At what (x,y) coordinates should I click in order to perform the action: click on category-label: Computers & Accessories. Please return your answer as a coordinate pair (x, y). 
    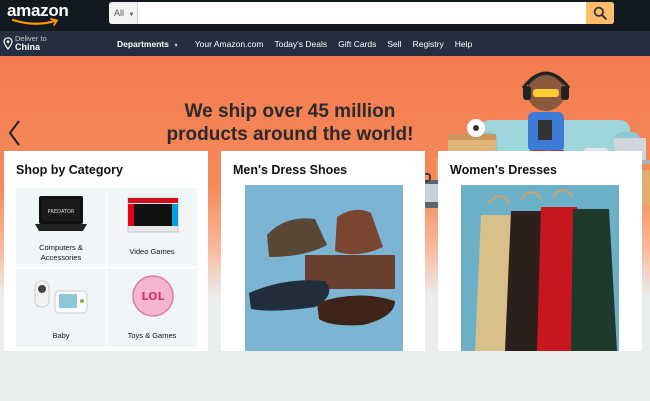
    Looking at the image, I should click on (61, 253).